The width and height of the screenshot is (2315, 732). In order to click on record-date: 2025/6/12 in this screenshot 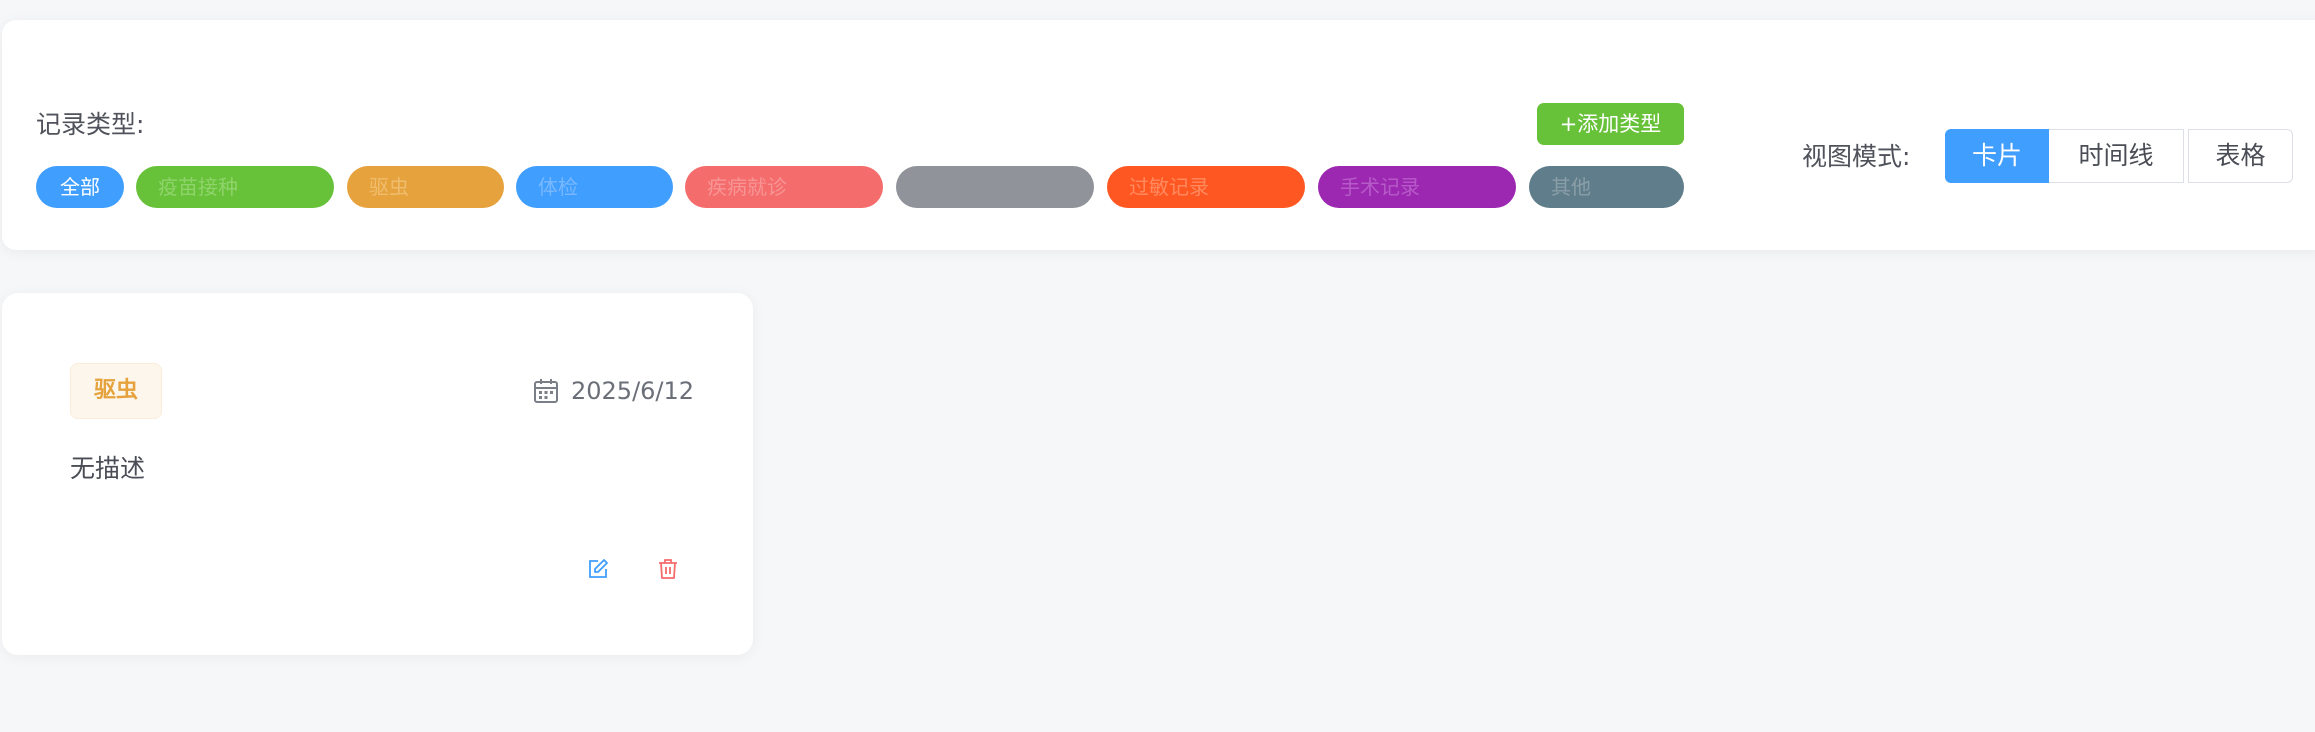, I will do `click(613, 391)`.